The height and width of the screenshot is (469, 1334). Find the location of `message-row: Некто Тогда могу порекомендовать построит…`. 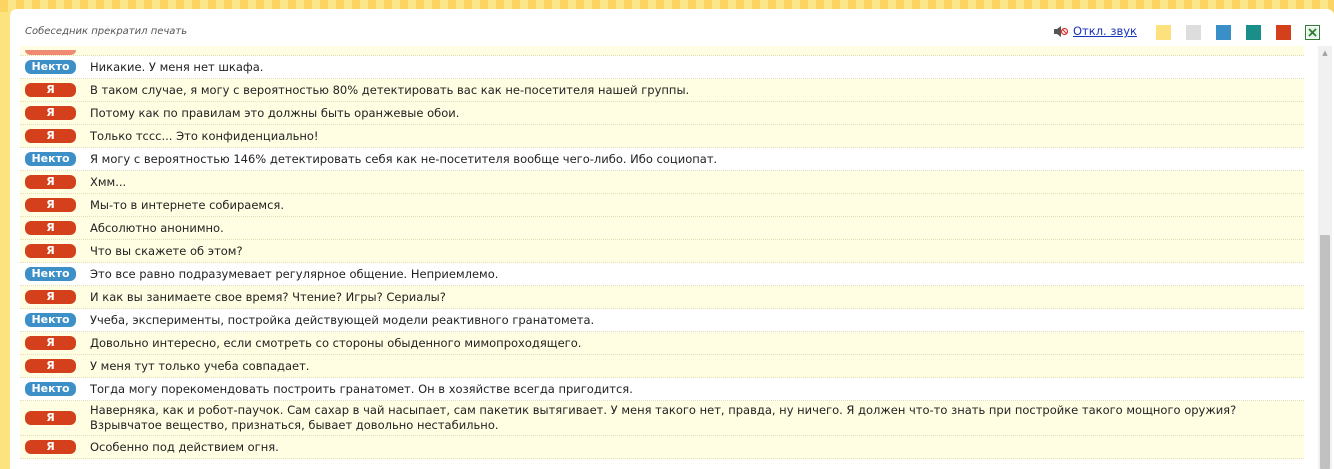

message-row: Некто Тогда могу порекомендовать построит… is located at coordinates (662, 389).